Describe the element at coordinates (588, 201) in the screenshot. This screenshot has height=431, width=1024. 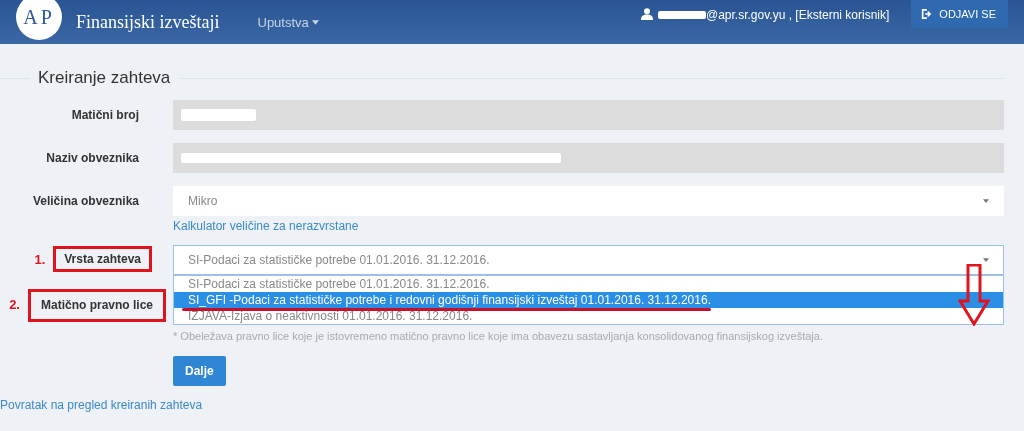
I see `select-field: Mikro` at that location.